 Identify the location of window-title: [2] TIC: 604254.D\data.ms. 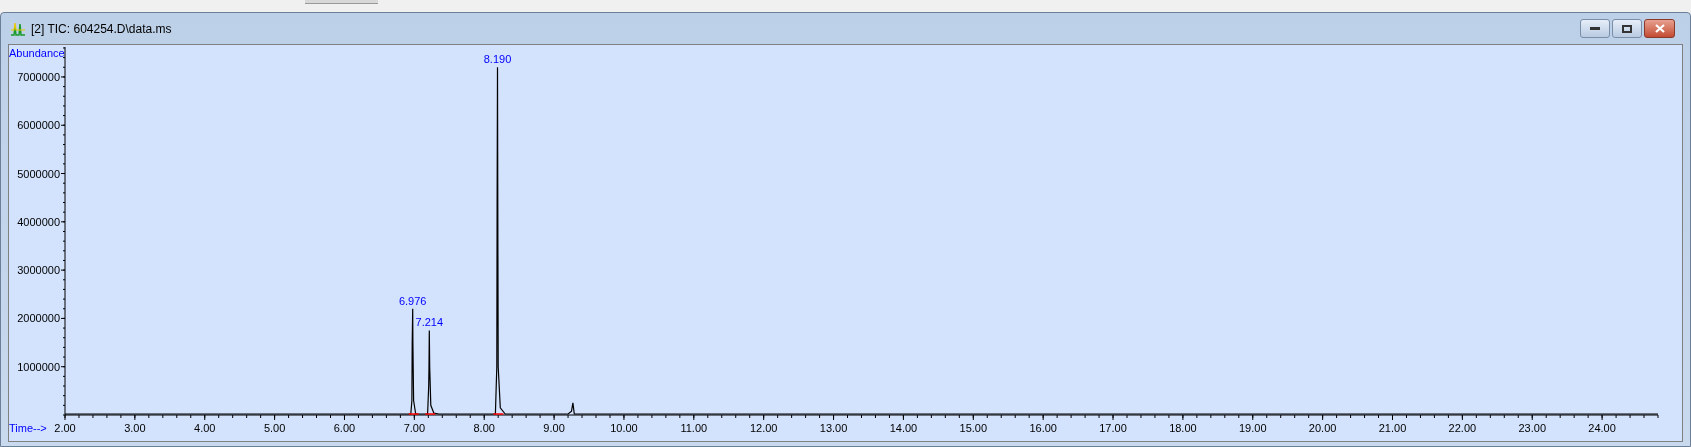
(101, 29).